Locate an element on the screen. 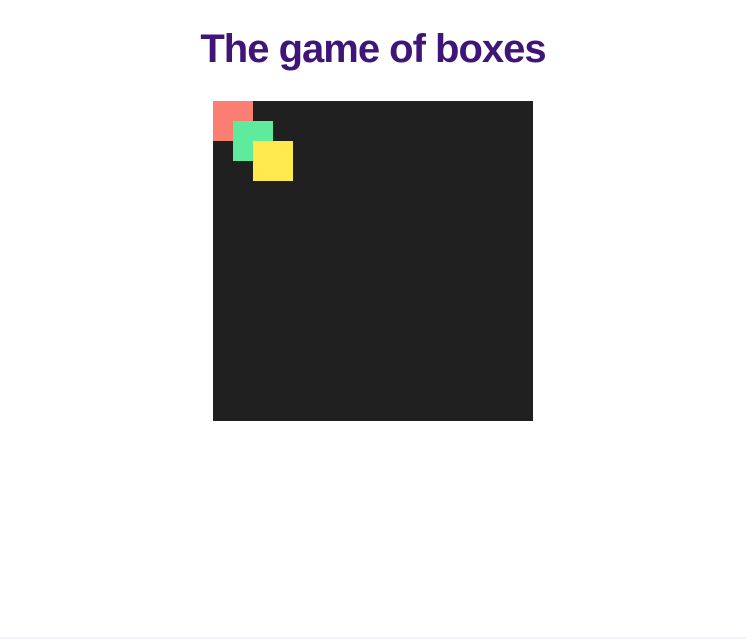 The width and height of the screenshot is (746, 639). box-yellow is located at coordinates (273, 161).